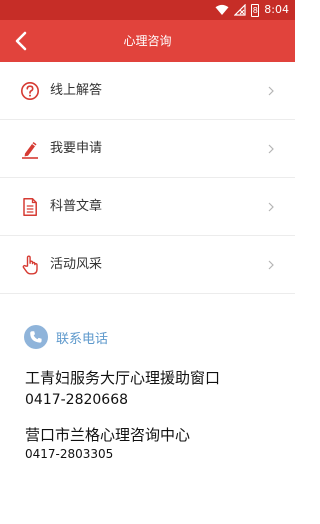 This screenshot has height=524, width=320. I want to click on hand-pointer-icon, so click(30, 265).